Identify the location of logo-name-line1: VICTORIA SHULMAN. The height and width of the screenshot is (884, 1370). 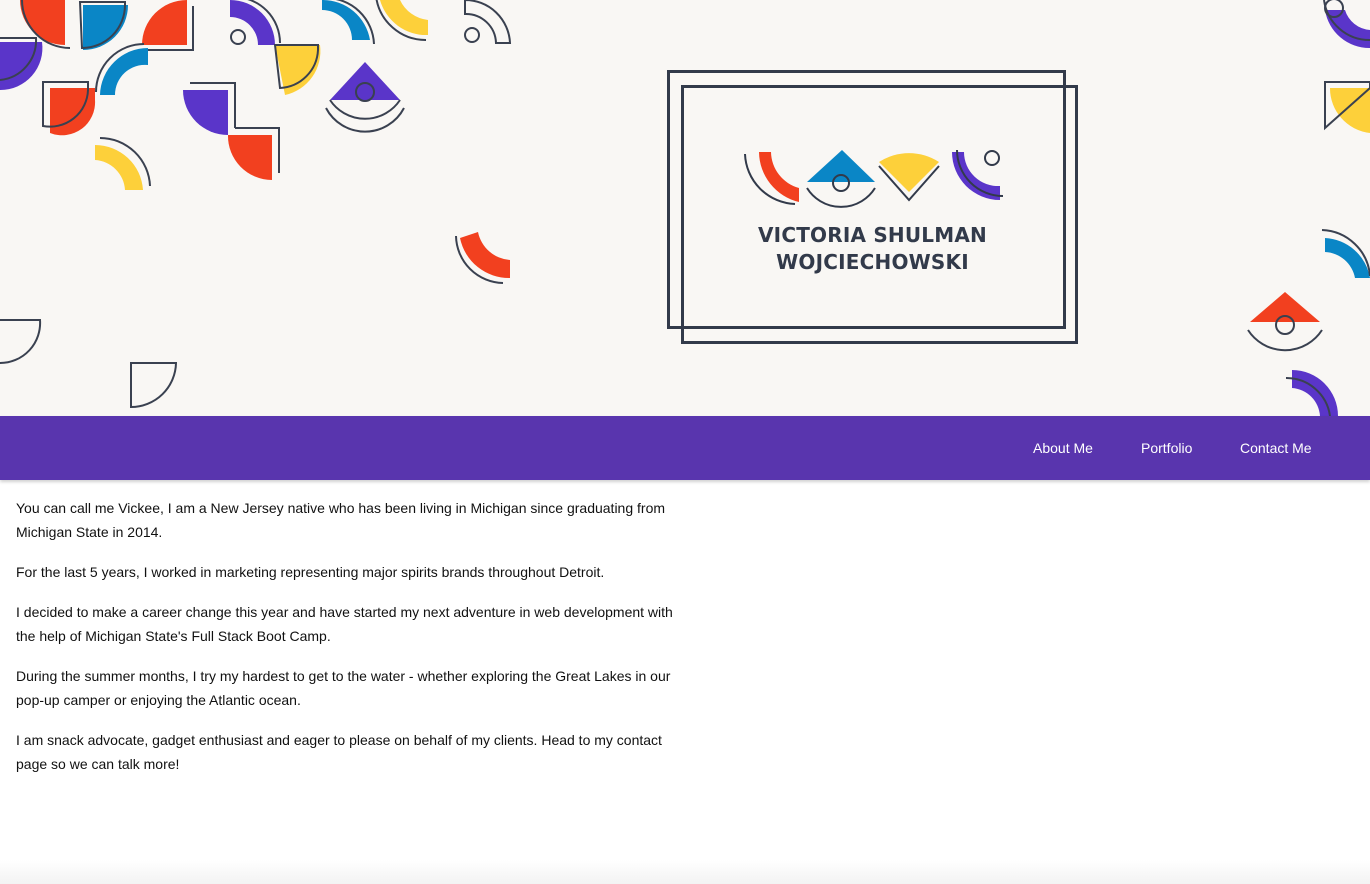
(872, 235).